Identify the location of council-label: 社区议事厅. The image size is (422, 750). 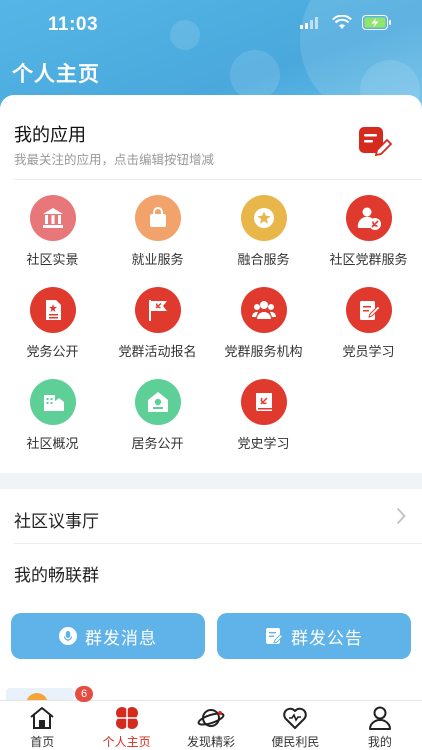
(56, 521).